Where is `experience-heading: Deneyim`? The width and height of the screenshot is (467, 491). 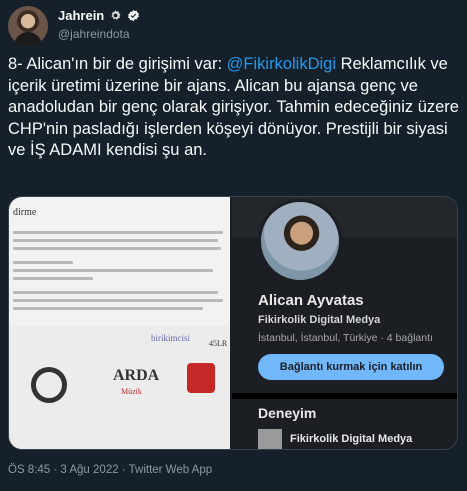 experience-heading: Deneyim is located at coordinates (287, 413).